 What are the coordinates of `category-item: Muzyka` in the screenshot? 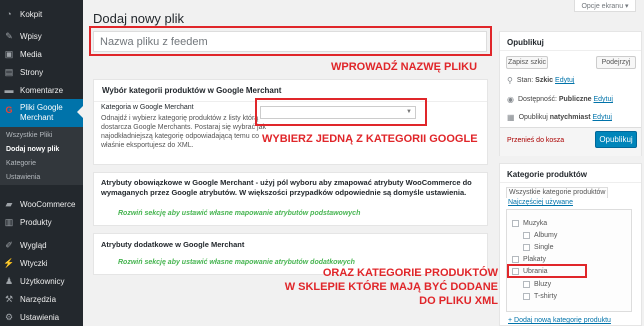 It's located at (529, 223).